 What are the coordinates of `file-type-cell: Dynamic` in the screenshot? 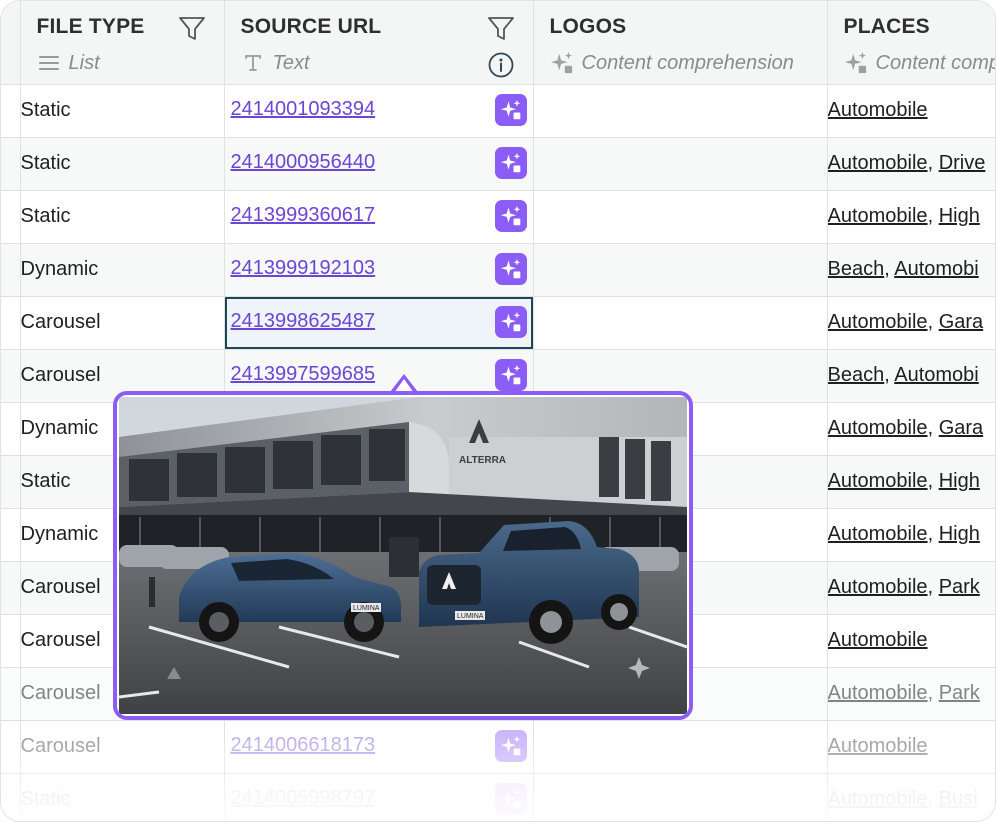 It's located at (122, 270).